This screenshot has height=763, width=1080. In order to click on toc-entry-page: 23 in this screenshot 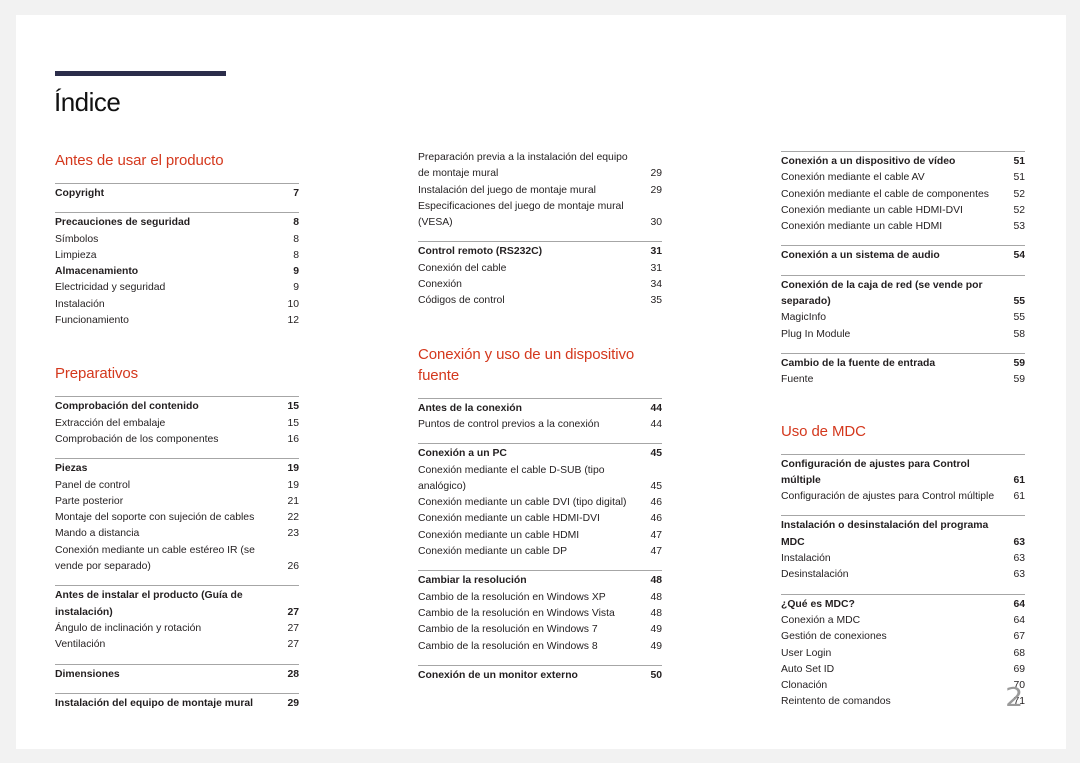, I will do `click(293, 534)`.